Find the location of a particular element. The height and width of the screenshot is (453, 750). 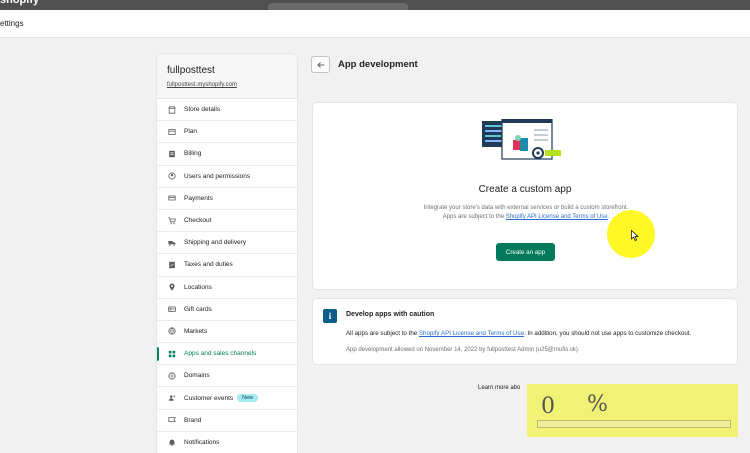

sidebar-item-label: Gift cards is located at coordinates (198, 309).